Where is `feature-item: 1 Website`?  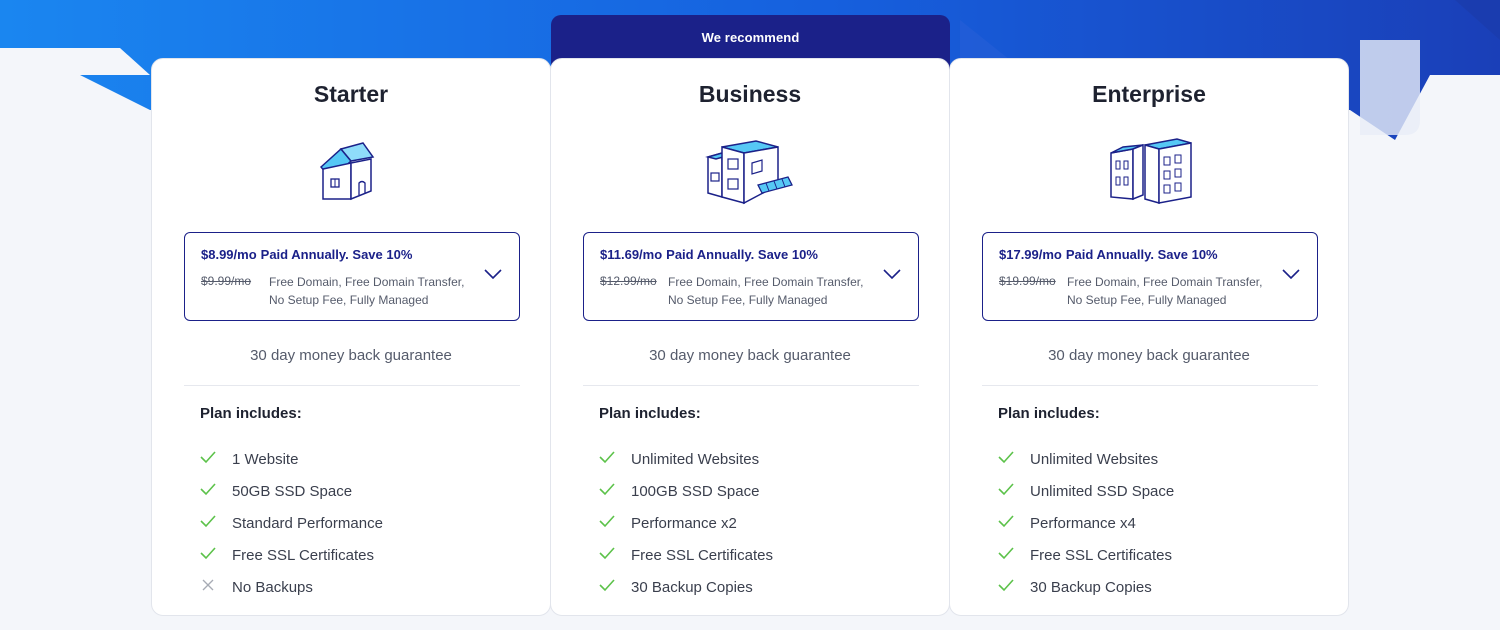
feature-item: 1 Website is located at coordinates (291, 459).